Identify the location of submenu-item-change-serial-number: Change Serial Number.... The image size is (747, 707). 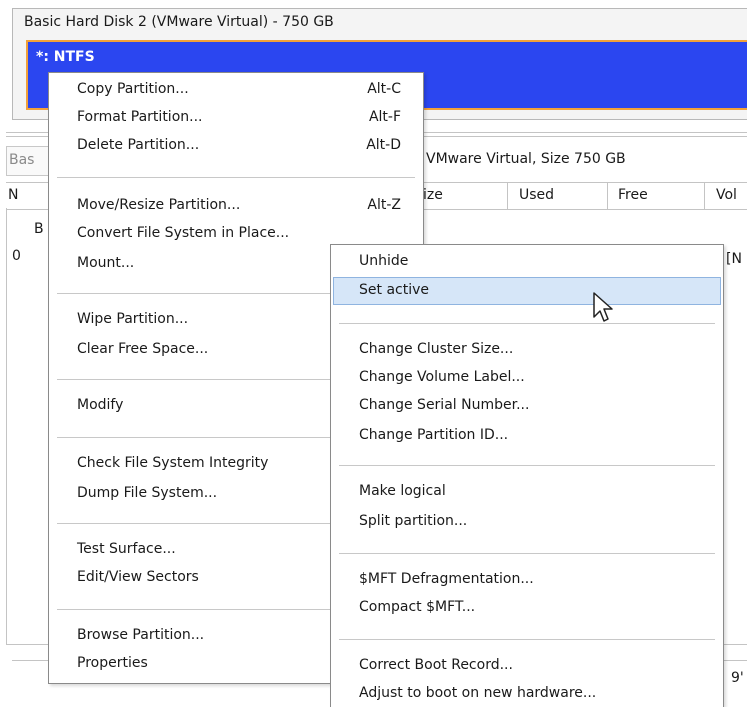
(527, 406).